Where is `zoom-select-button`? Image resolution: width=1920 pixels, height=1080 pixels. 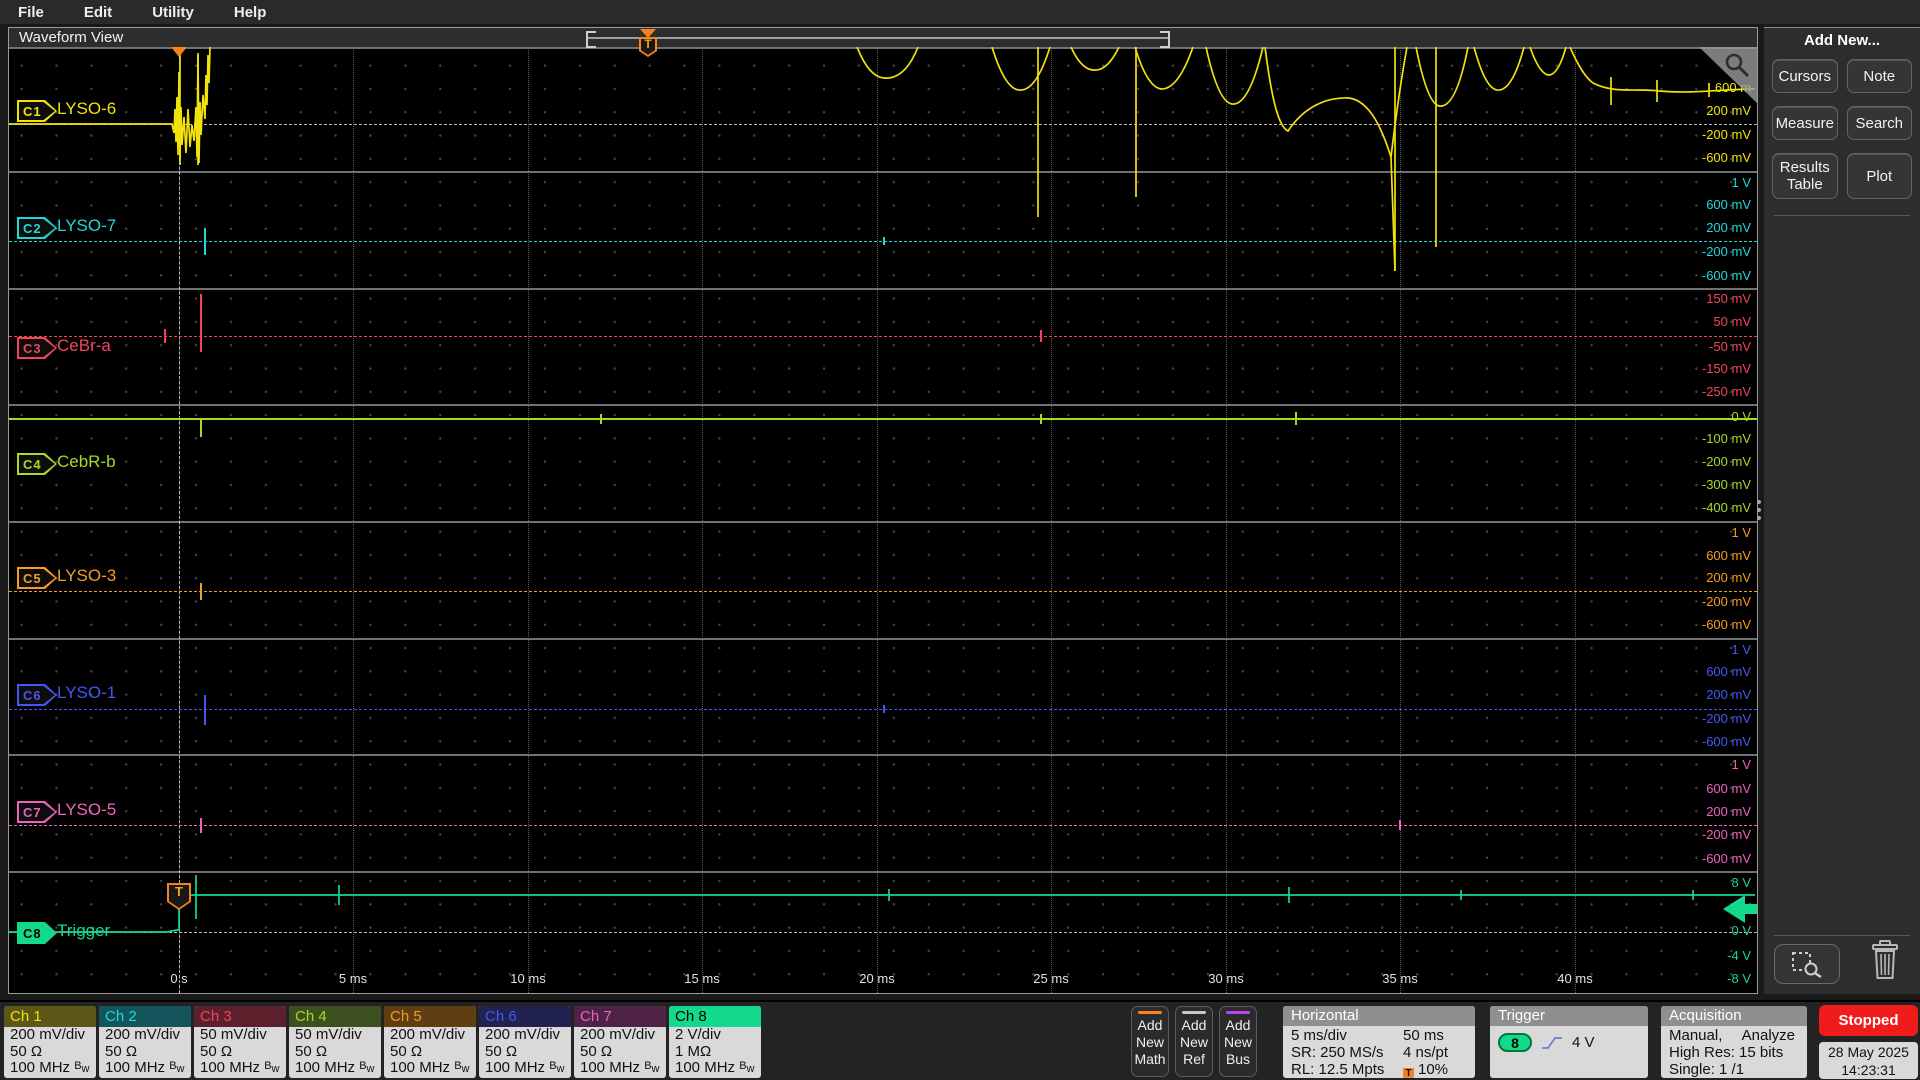 zoom-select-button is located at coordinates (1807, 964).